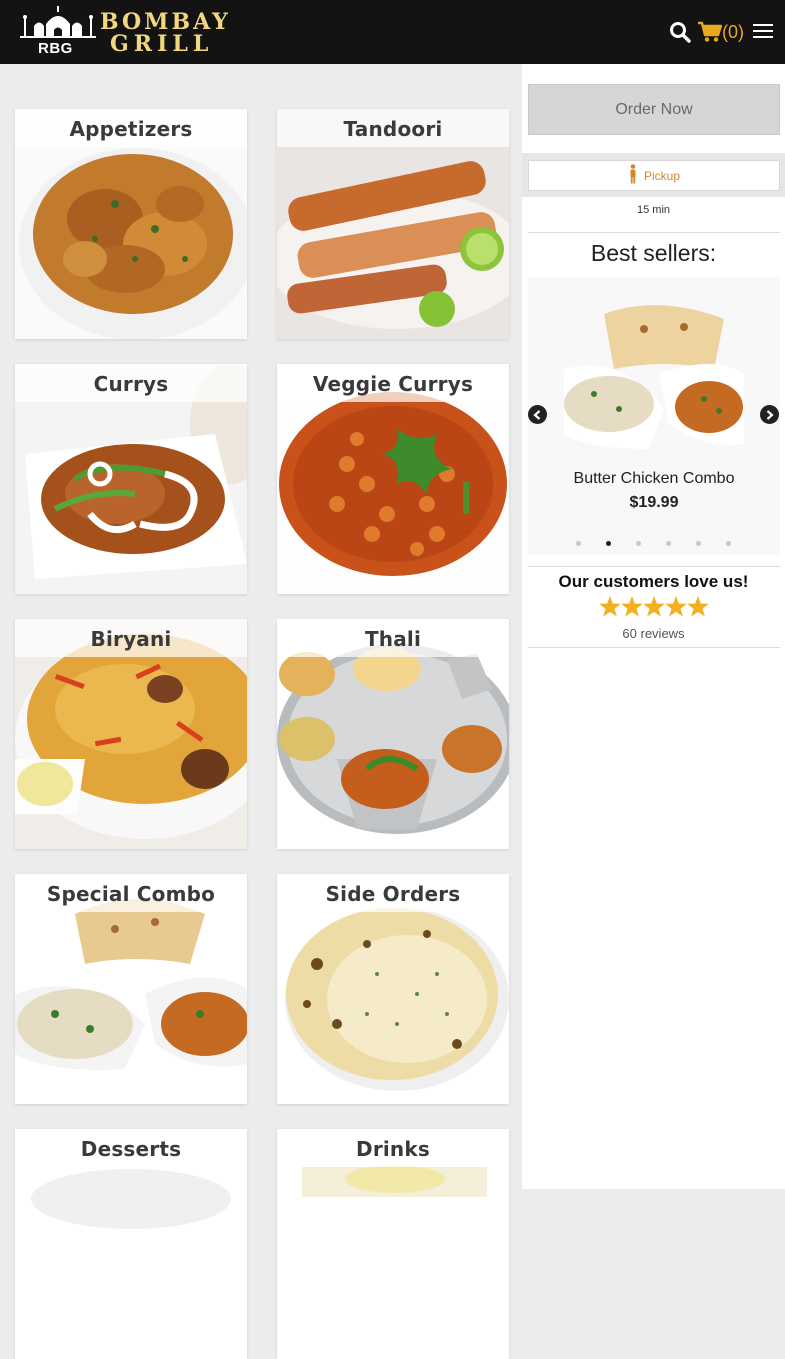 The height and width of the screenshot is (1359, 785). What do you see at coordinates (653, 210) in the screenshot?
I see `pickup-time: 15 min` at bounding box center [653, 210].